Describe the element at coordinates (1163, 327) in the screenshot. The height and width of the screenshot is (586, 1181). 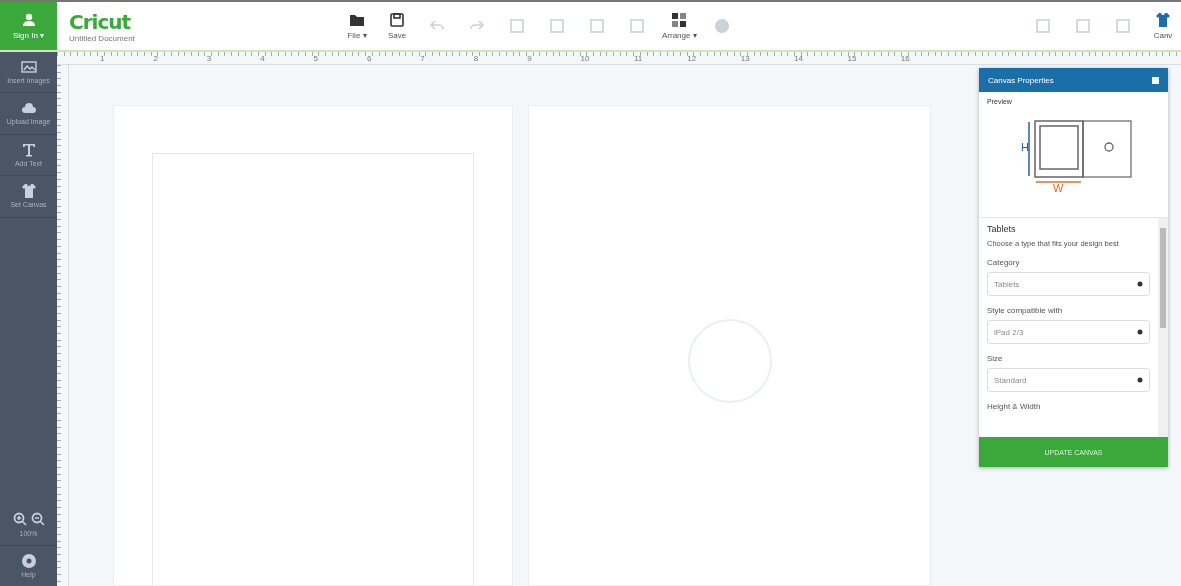
I see `scrollbar` at that location.